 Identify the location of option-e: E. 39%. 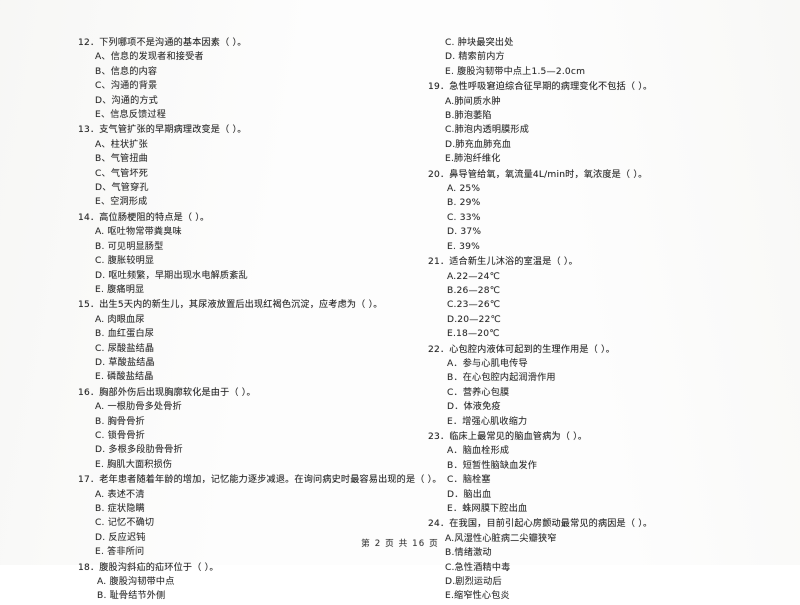
(607, 247).